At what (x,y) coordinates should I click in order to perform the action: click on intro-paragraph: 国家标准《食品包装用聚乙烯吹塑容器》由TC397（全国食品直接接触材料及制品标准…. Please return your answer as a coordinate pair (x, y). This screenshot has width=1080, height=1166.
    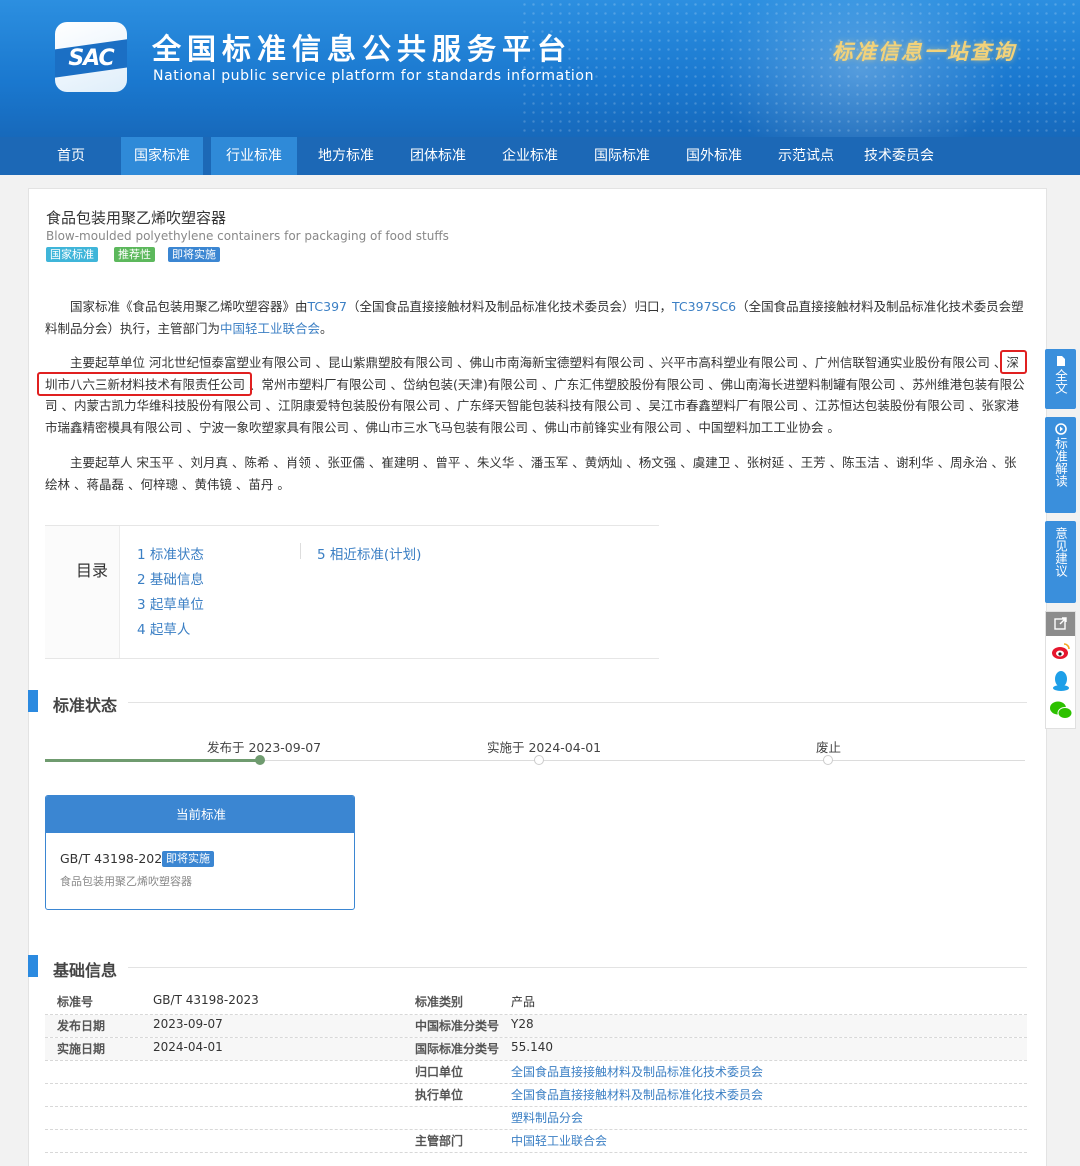
    Looking at the image, I should click on (536, 317).